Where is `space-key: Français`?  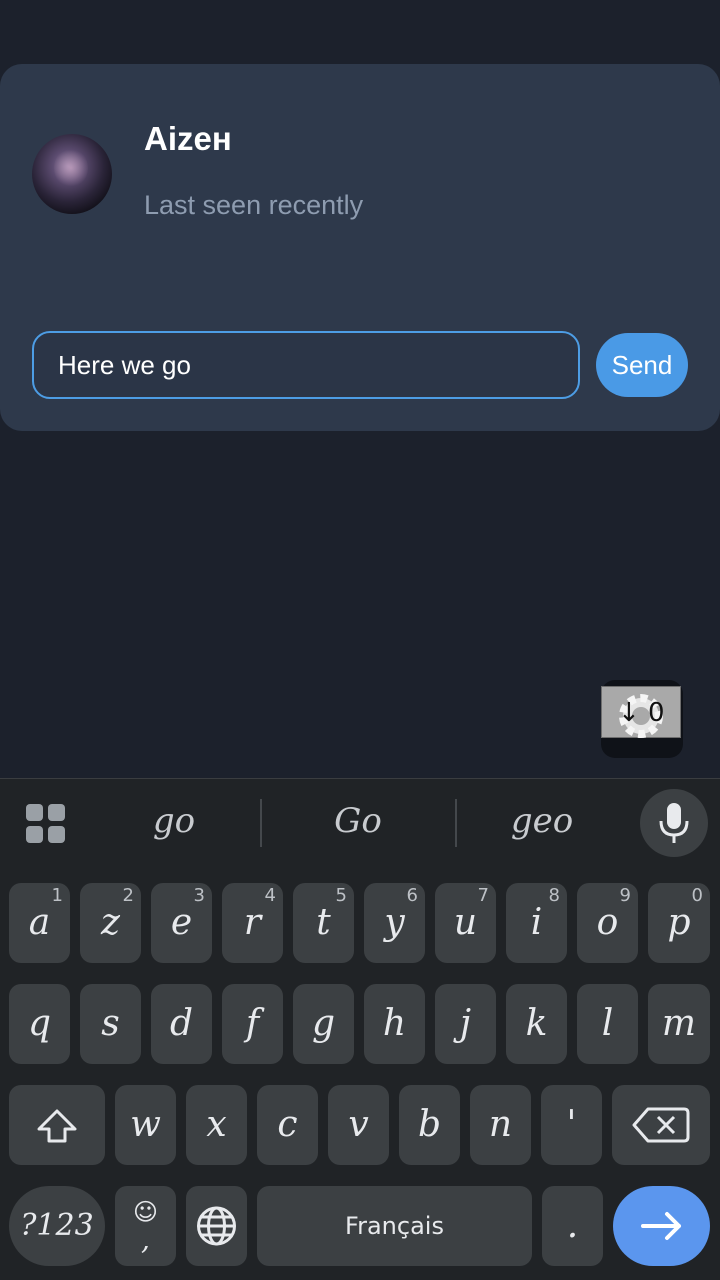 space-key: Français is located at coordinates (394, 1226).